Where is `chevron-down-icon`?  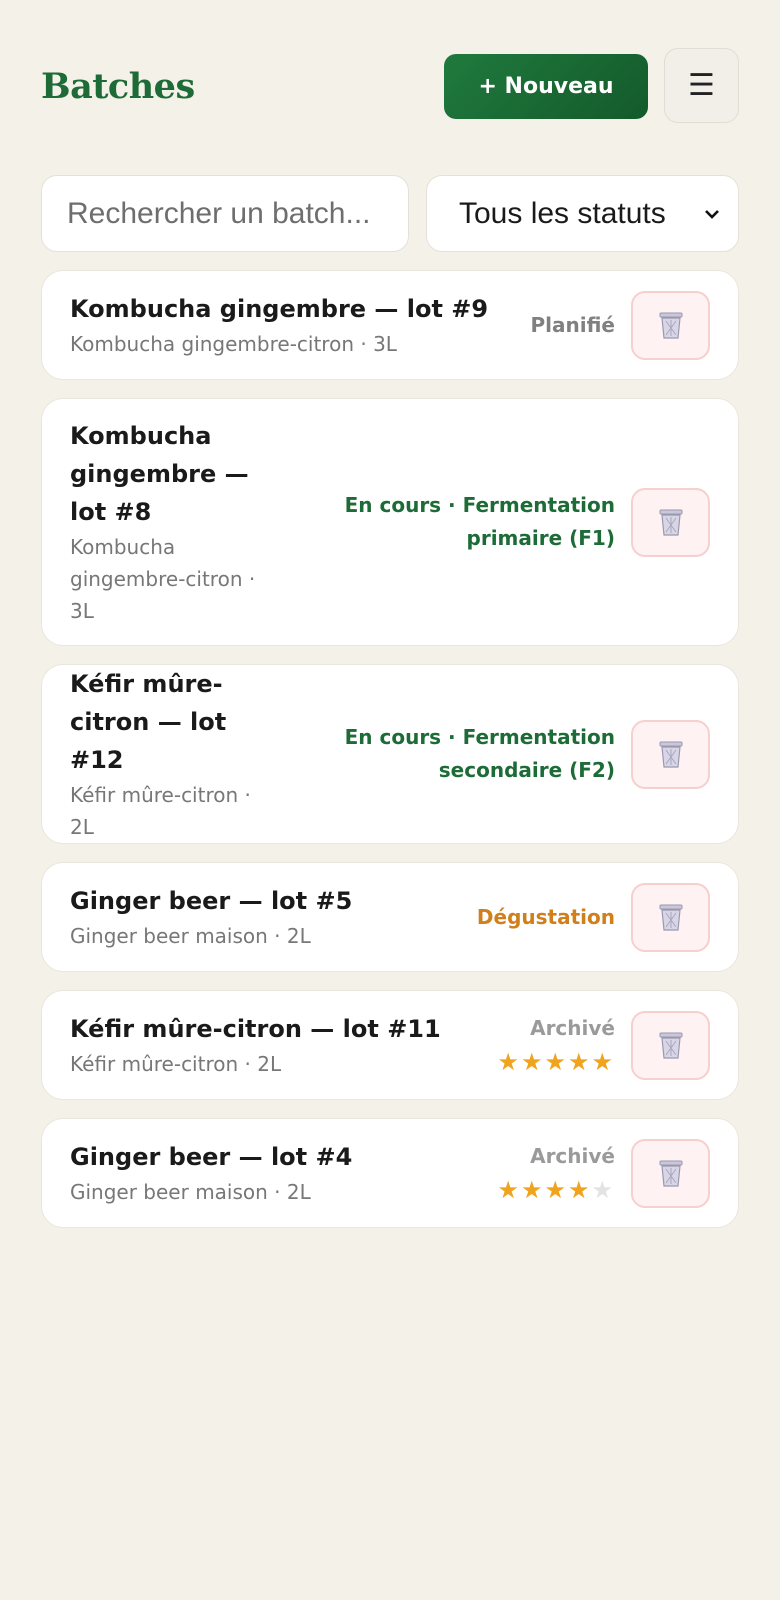 chevron-down-icon is located at coordinates (712, 214).